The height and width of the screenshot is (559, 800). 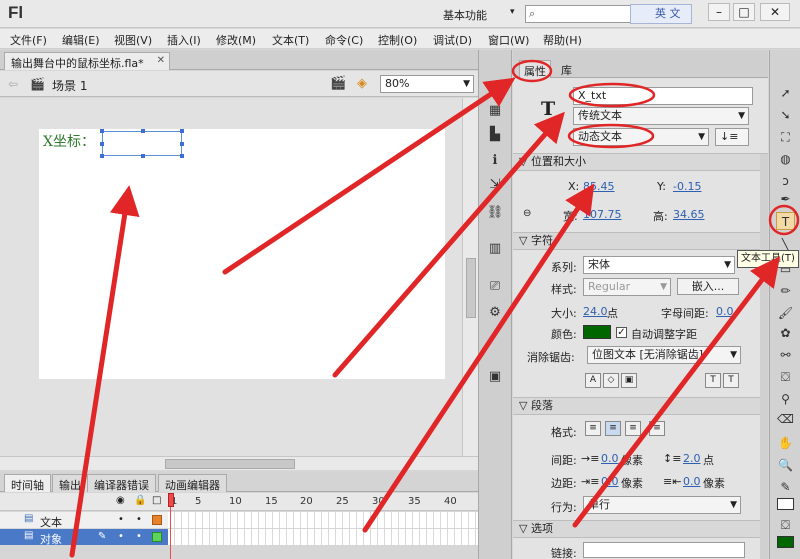 What do you see at coordinates (171, 500) in the screenshot?
I see `playhead-handle` at bounding box center [171, 500].